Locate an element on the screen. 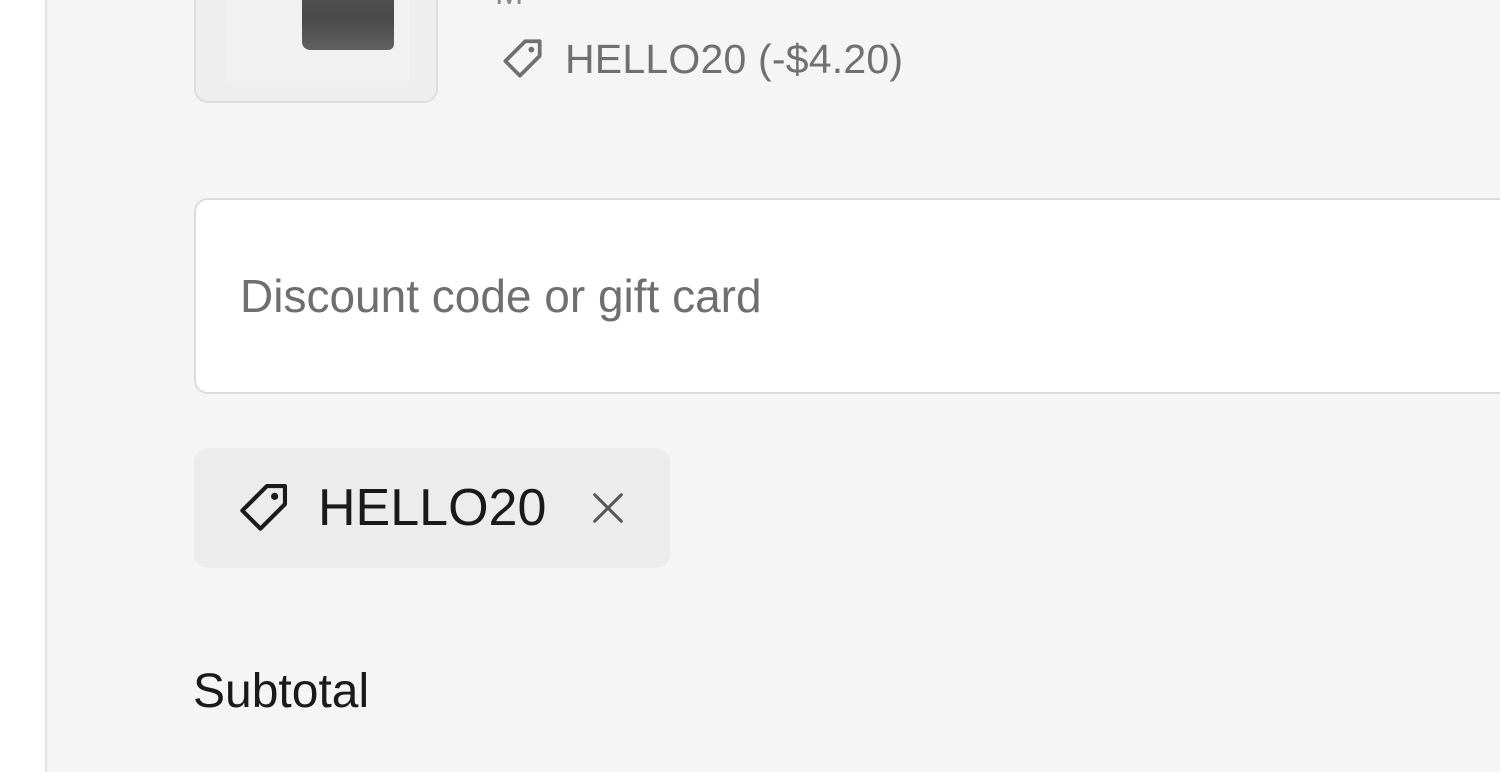 This screenshot has width=1500, height=772. left-gutter is located at coordinates (22, 386).